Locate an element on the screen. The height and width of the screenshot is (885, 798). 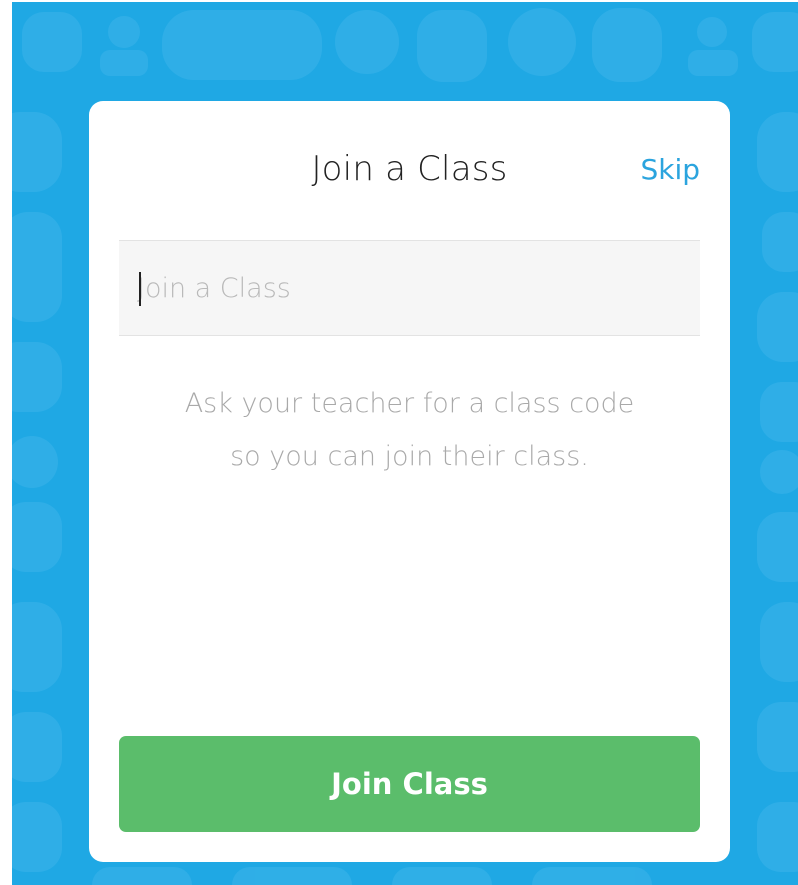
class-code-field is located at coordinates (409, 288).